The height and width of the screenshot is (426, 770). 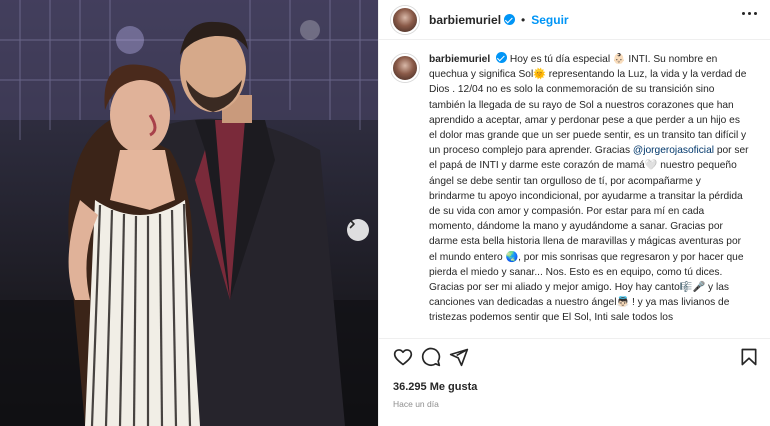 I want to click on caption-username: barbiemuriel, so click(x=459, y=59).